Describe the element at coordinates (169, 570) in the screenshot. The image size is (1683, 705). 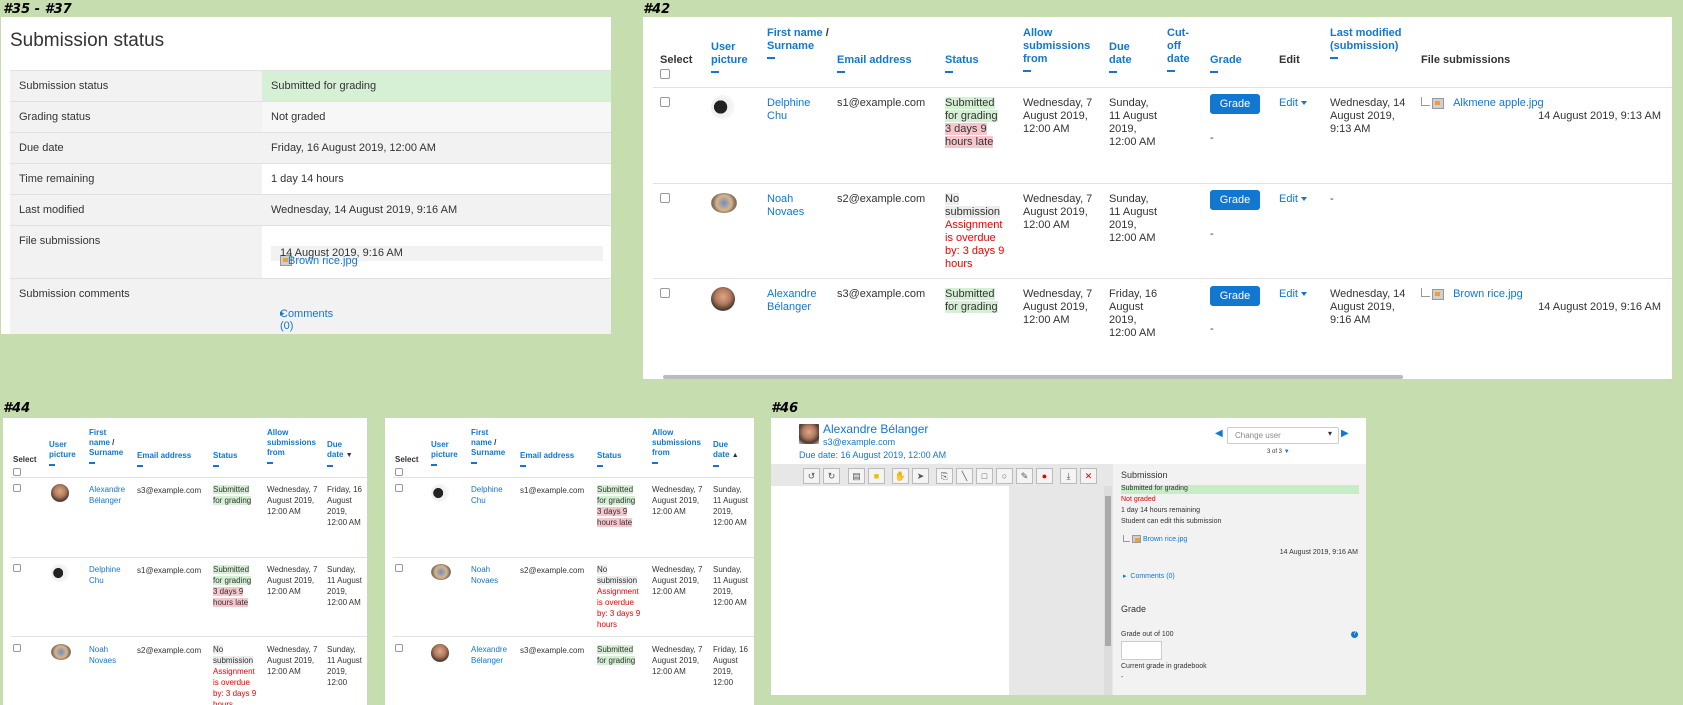
I see `email: s1@example.com` at that location.